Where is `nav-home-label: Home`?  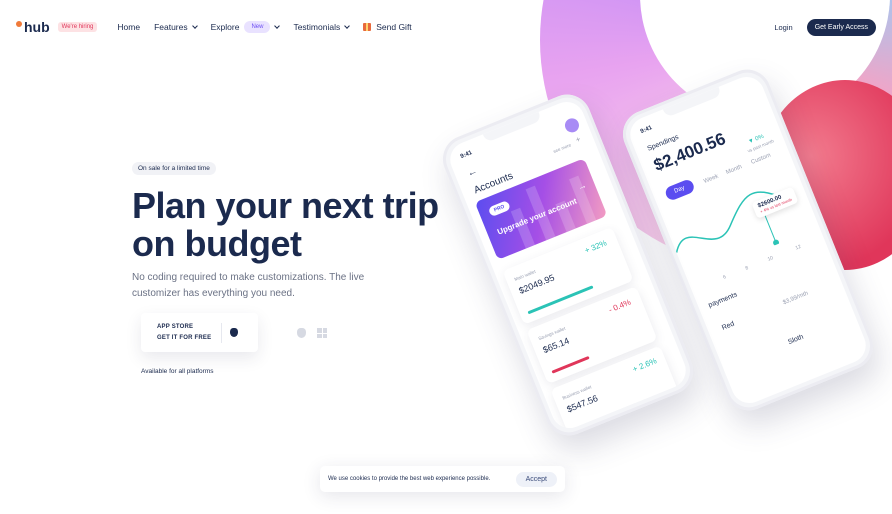 nav-home-label: Home is located at coordinates (129, 27).